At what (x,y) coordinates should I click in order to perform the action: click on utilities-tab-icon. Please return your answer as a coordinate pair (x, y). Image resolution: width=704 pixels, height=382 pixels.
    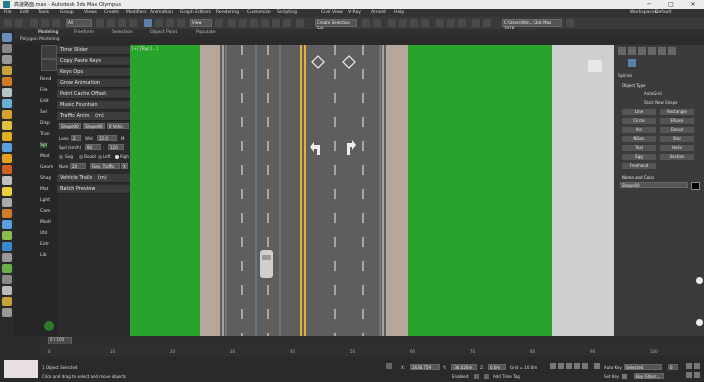
    Looking at the image, I should click on (672, 51).